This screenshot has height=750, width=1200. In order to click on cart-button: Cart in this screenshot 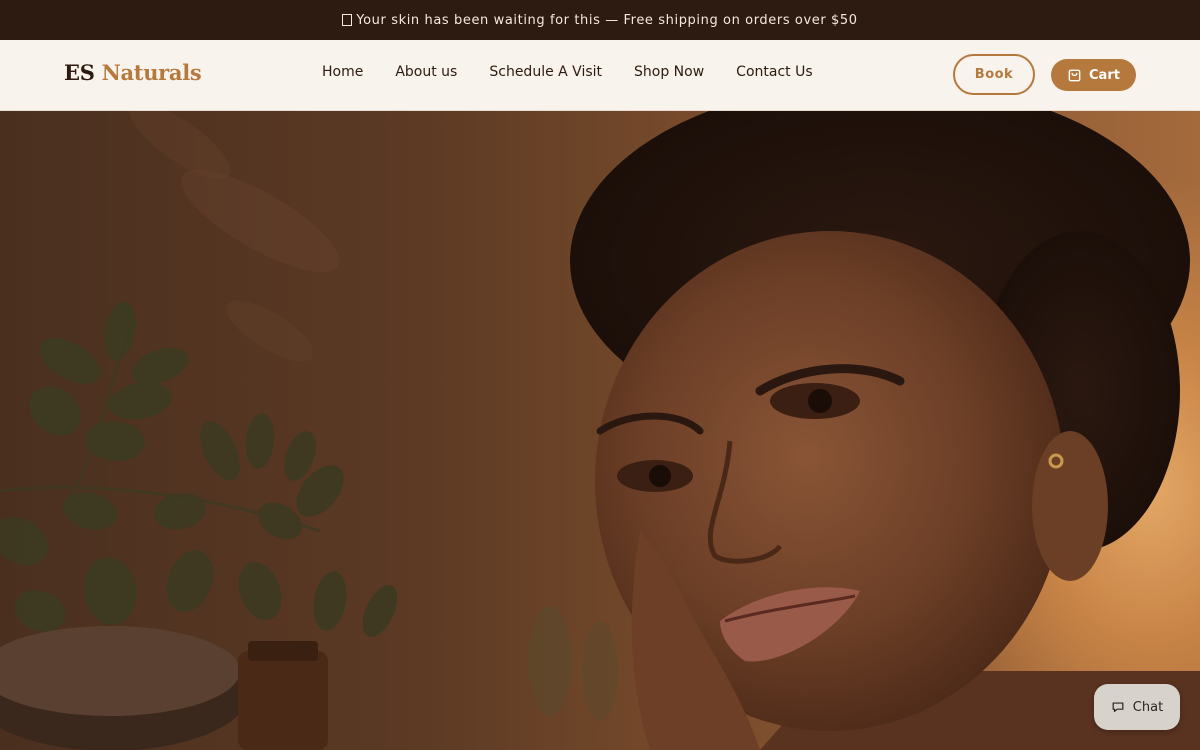, I will do `click(1093, 75)`.